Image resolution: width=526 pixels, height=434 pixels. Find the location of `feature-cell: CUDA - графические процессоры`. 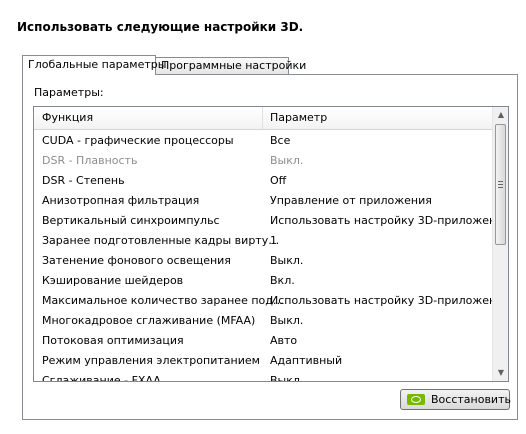

feature-cell: CUDA - графические процессоры is located at coordinates (138, 140).